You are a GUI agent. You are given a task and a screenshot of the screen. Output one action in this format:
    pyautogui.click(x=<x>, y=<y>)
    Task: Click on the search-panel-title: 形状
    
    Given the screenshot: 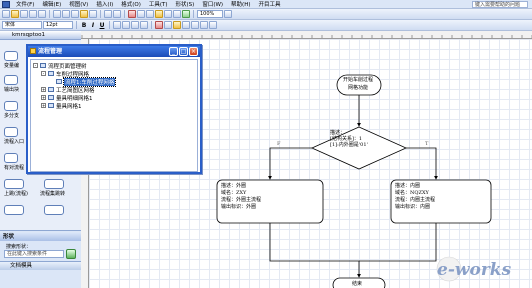 What is the action you would take?
    pyautogui.click(x=40, y=237)
    